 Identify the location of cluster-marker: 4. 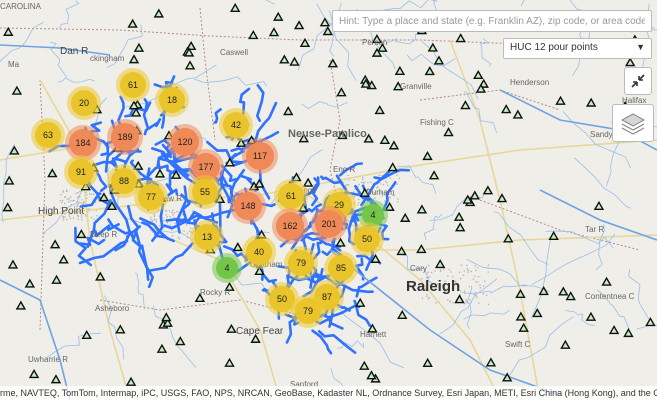
(227, 268).